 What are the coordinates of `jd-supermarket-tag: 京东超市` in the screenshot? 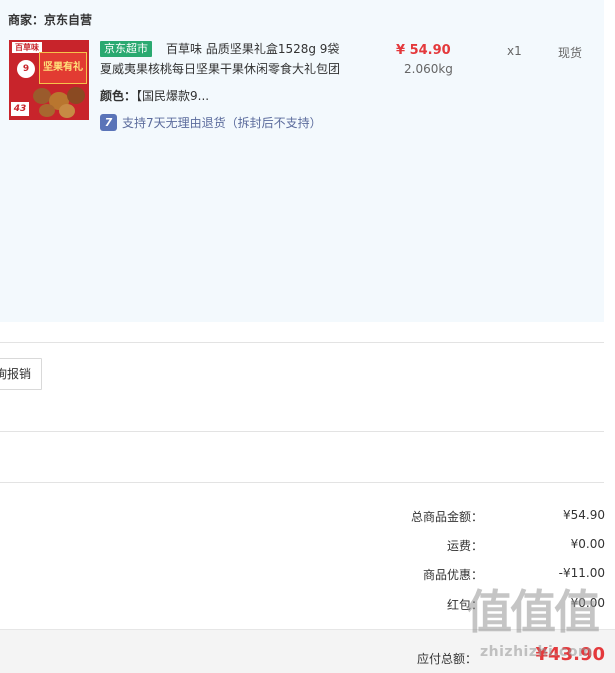 It's located at (126, 49).